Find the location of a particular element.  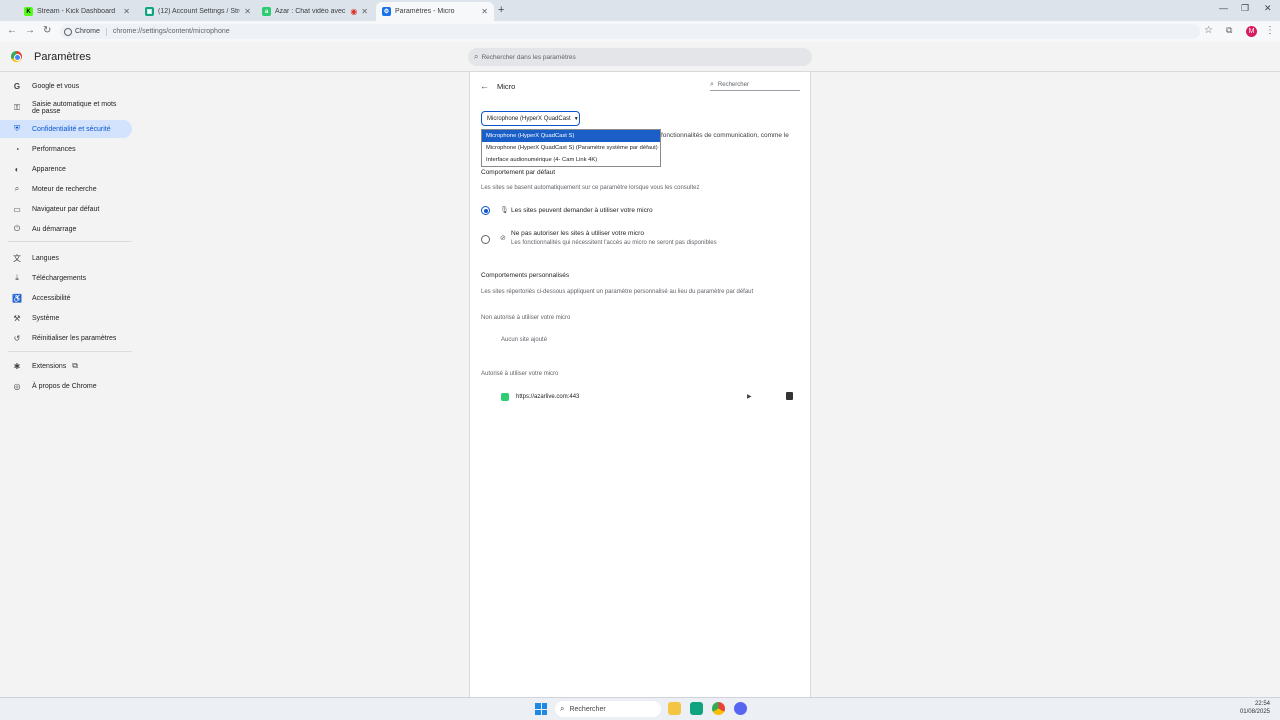

new-tab-icon: + is located at coordinates (501, 10).